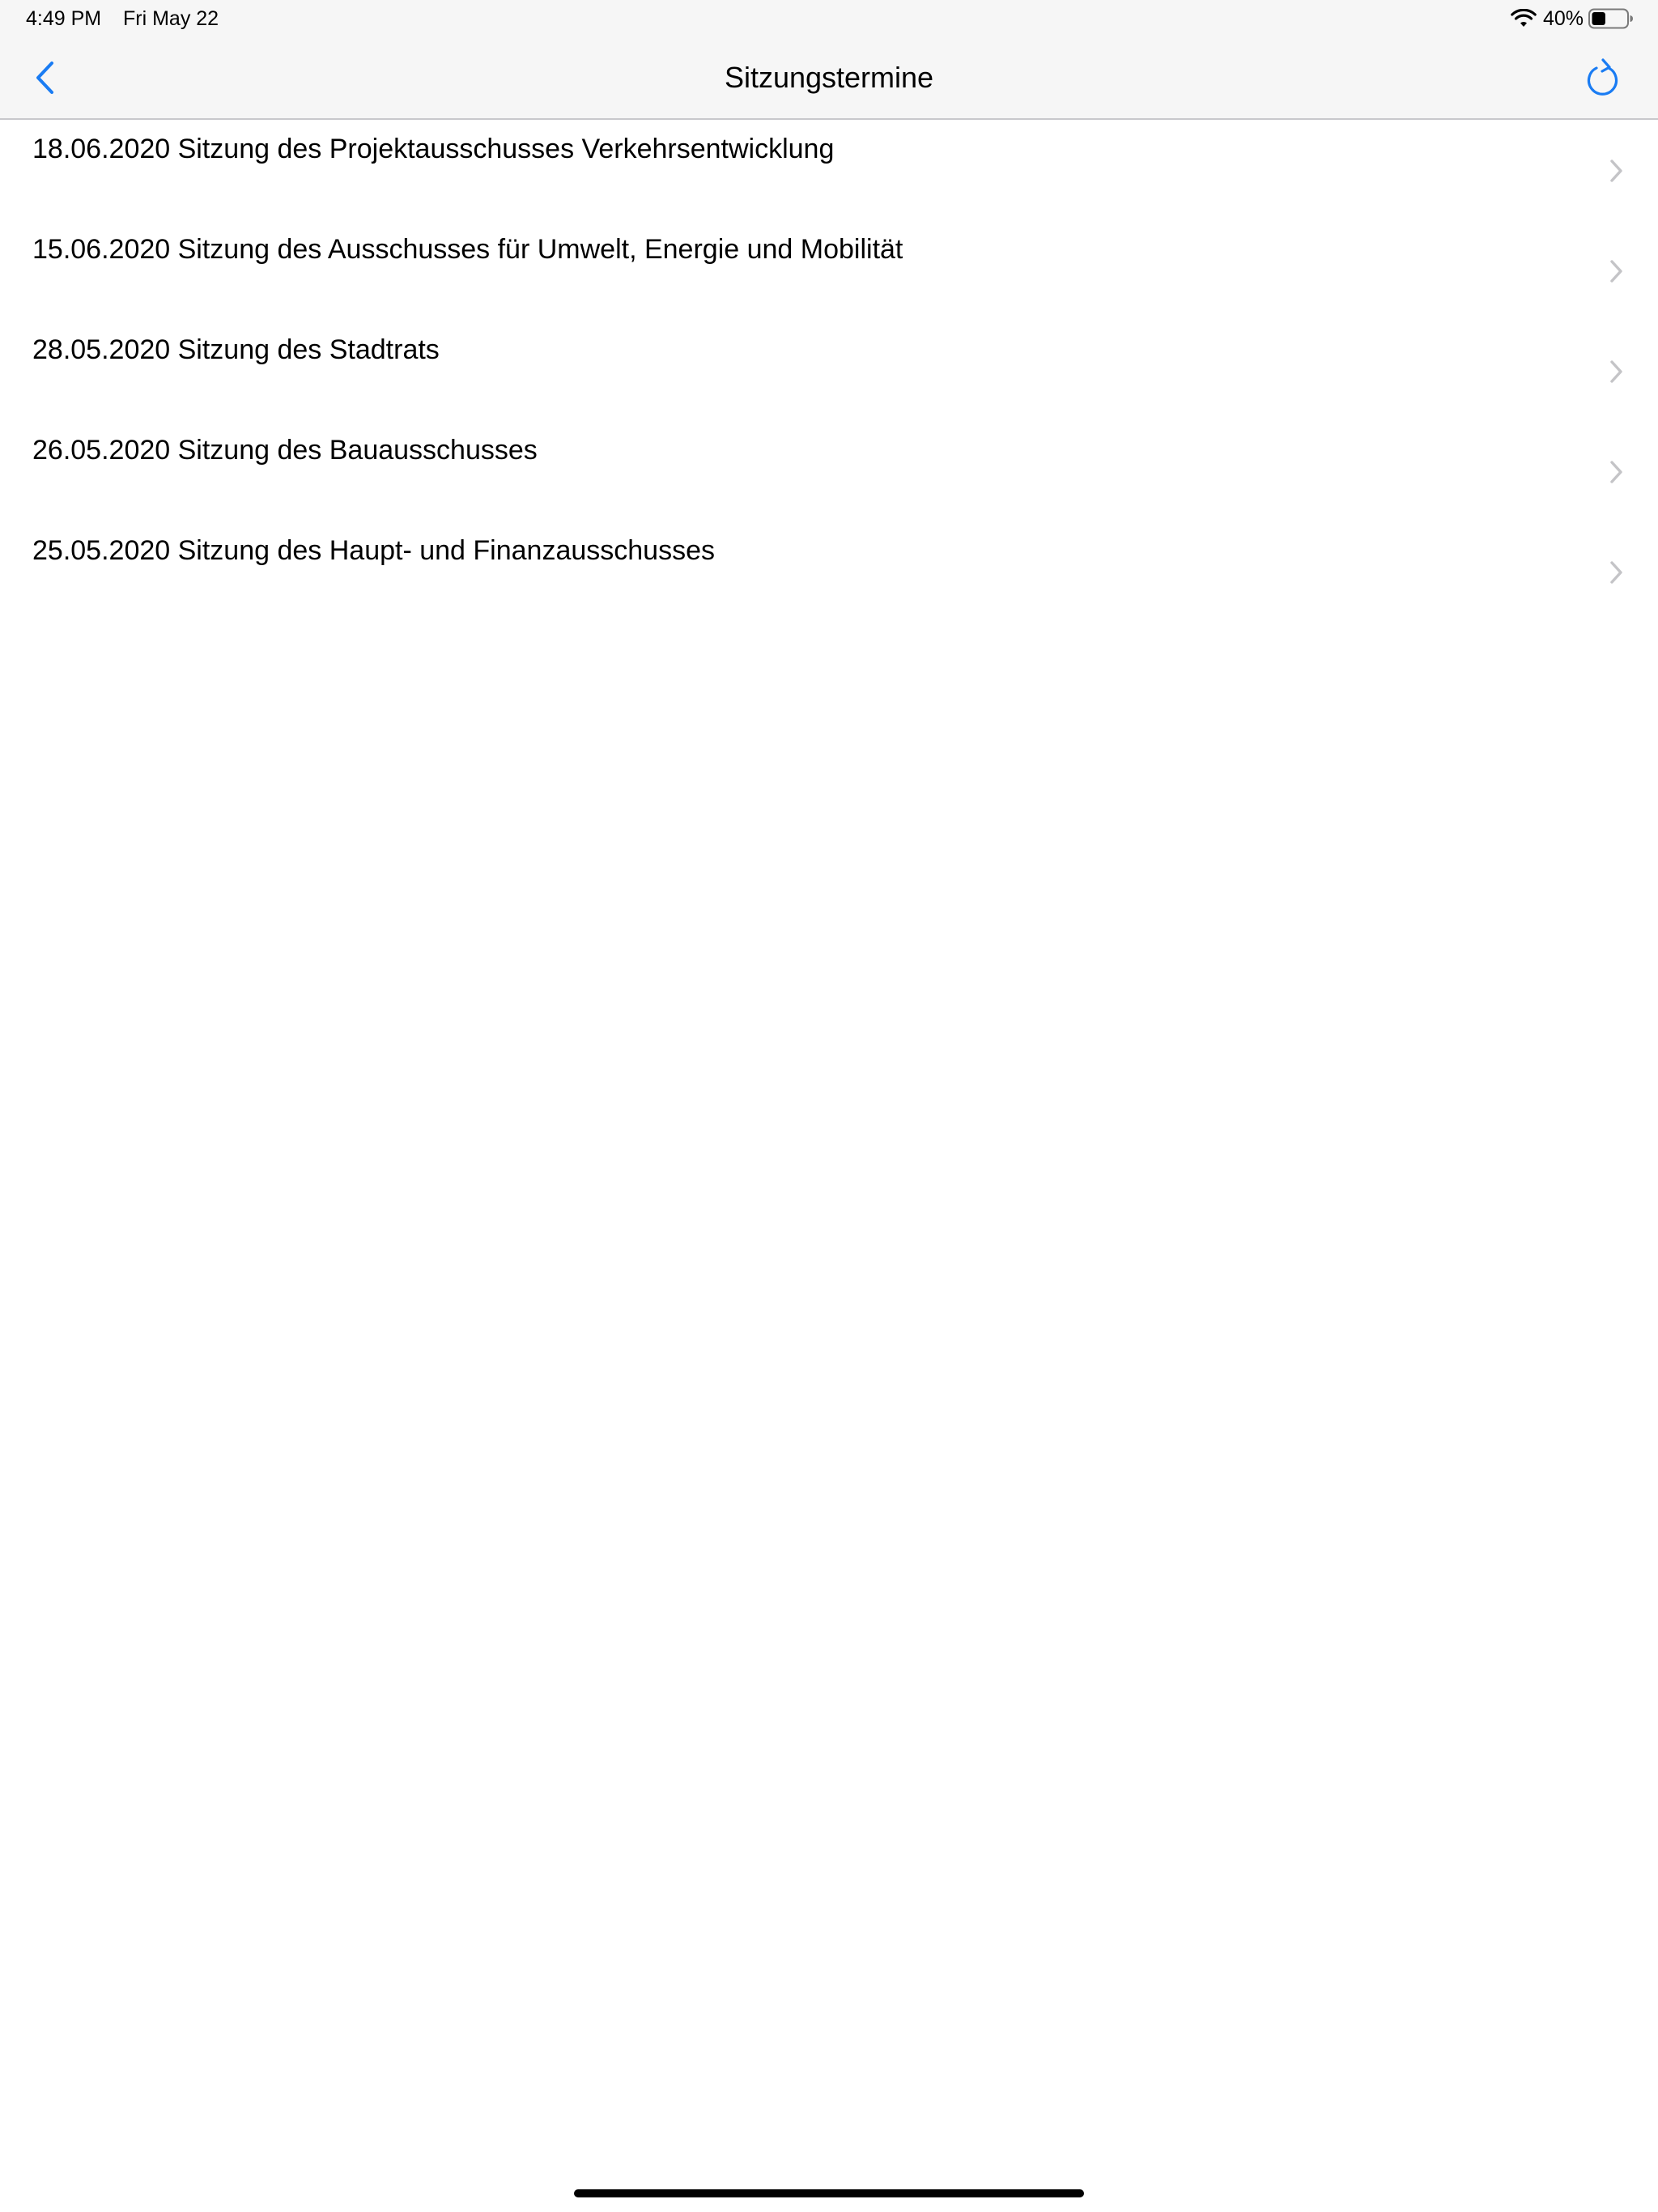 This screenshot has width=1658, height=2212. I want to click on refresh-button, so click(1603, 77).